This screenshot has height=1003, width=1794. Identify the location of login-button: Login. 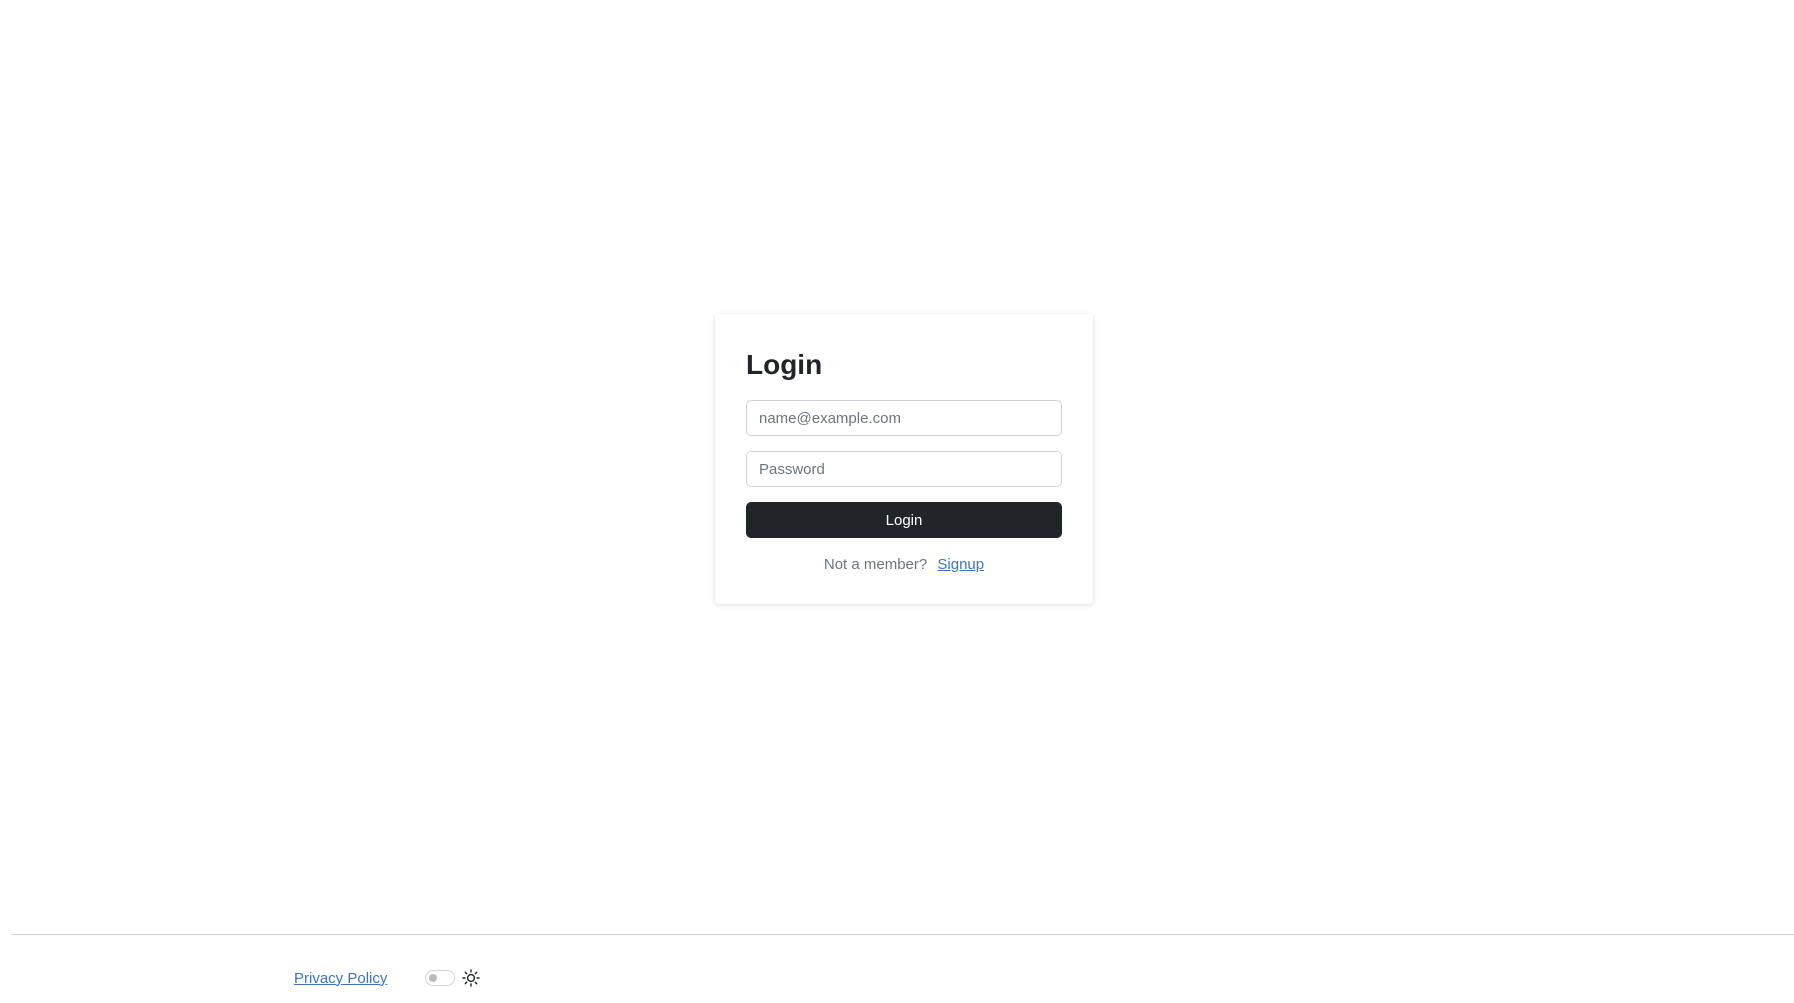
(904, 520).